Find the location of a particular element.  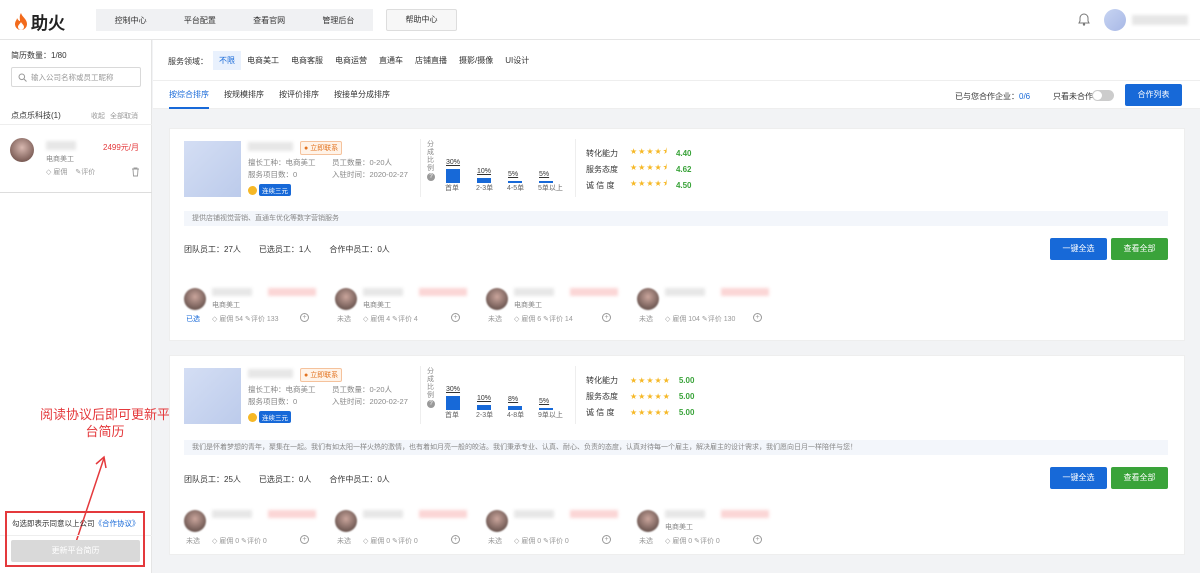

nav-control-center: 控制中心 is located at coordinates (130, 20).